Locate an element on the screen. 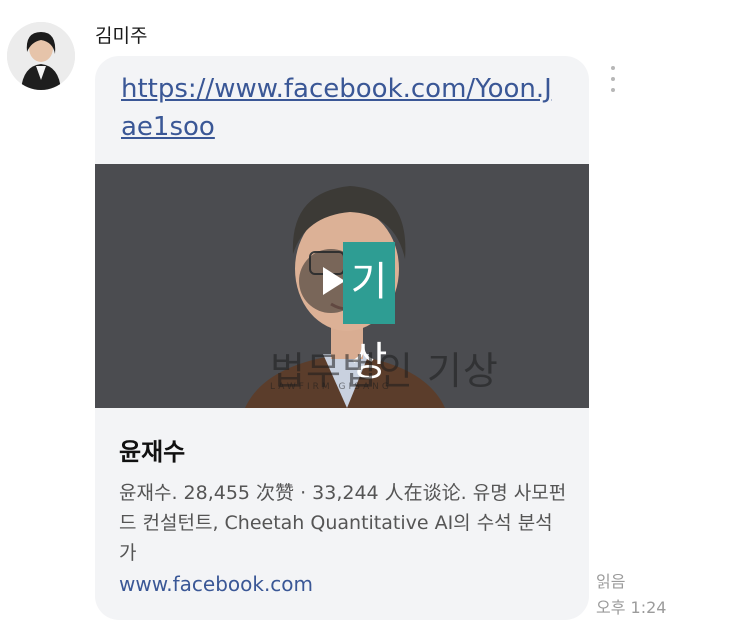  avatar is located at coordinates (41, 56).